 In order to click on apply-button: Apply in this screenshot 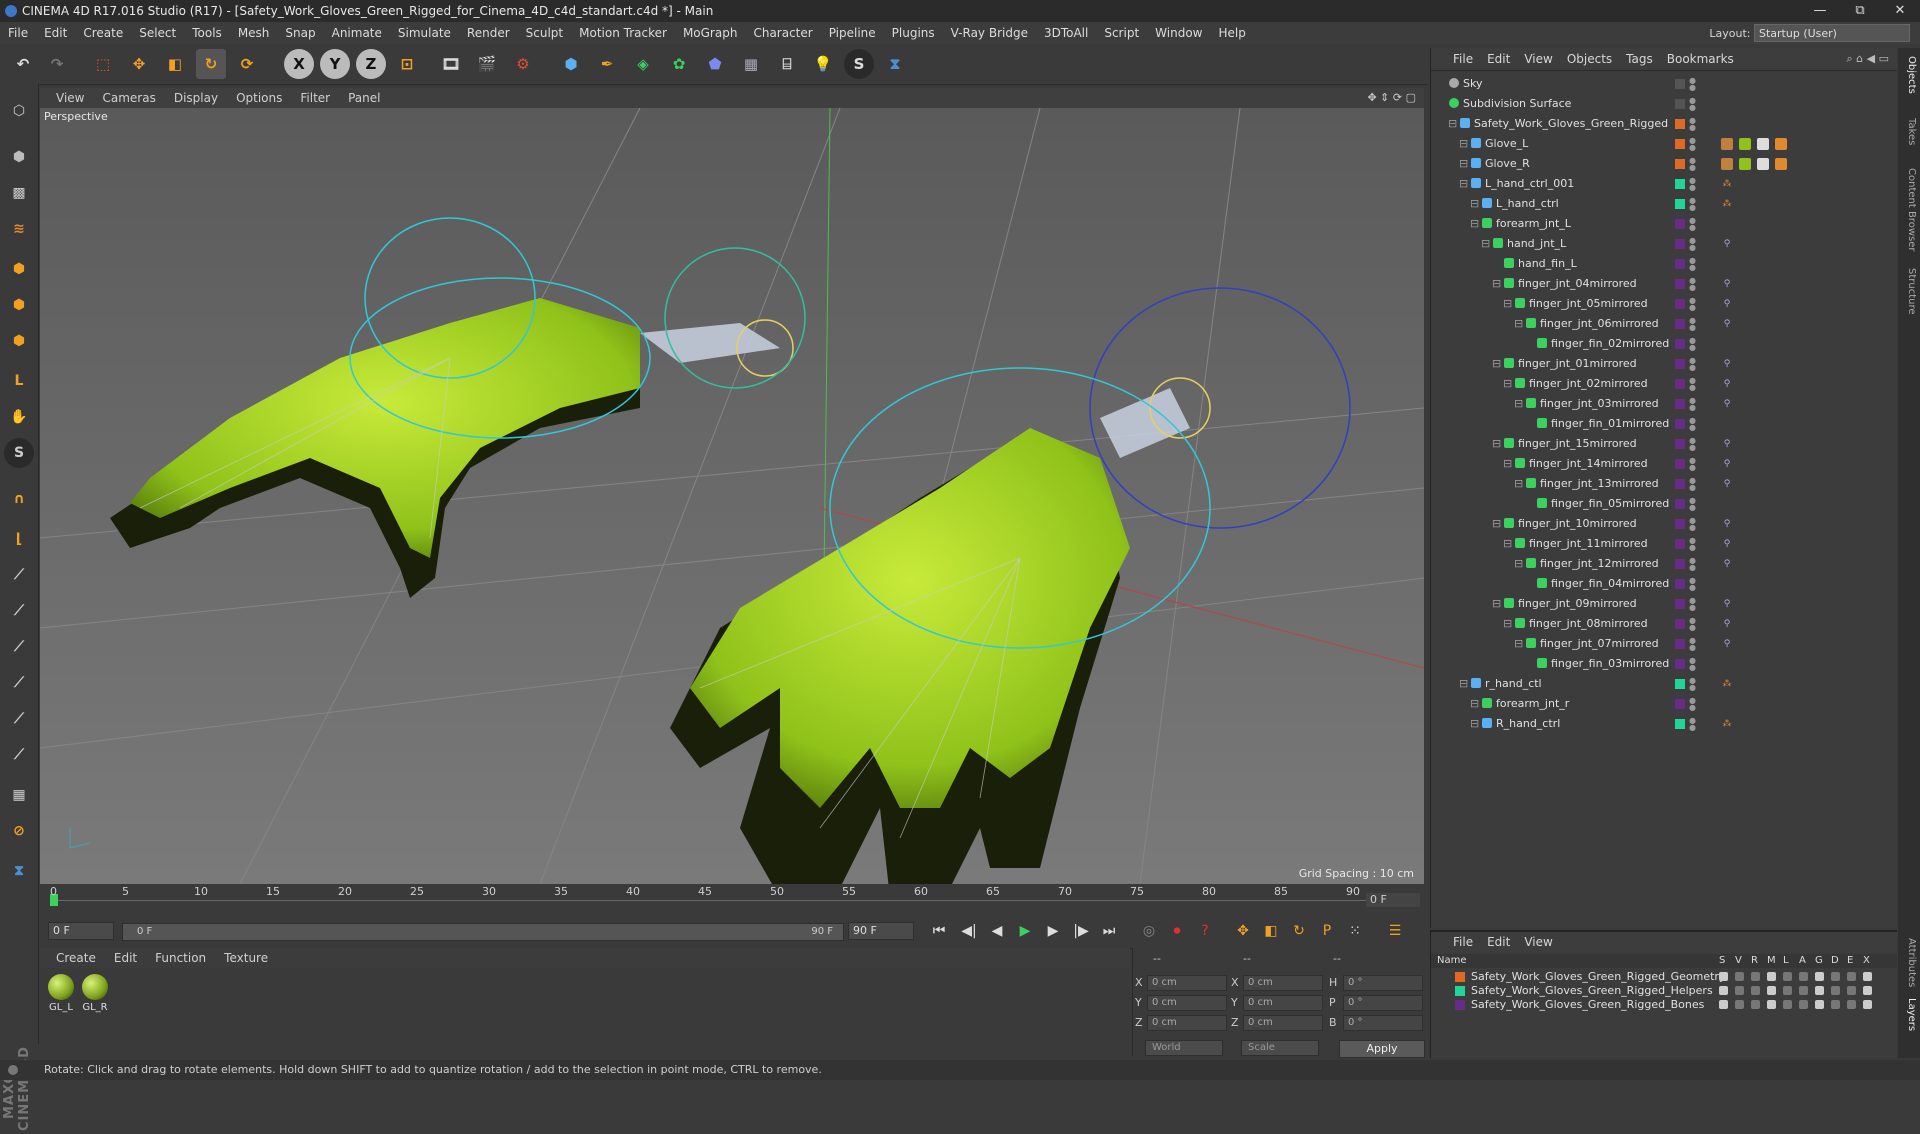, I will do `click(1382, 1049)`.